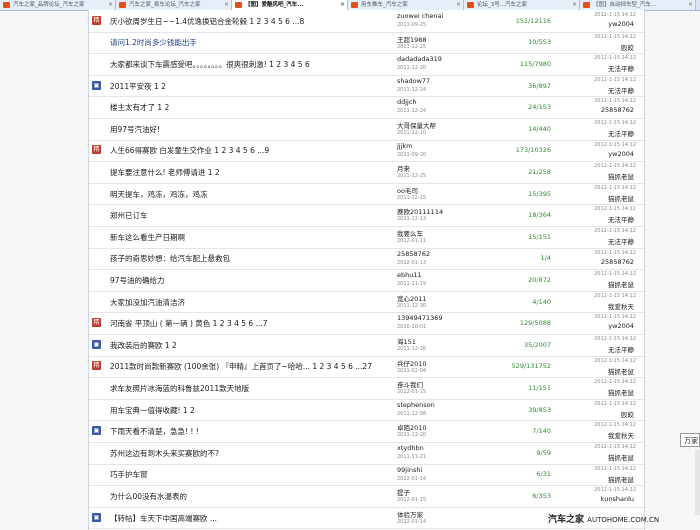  I want to click on thread-title-link: 巧手护车窗, so click(129, 474).